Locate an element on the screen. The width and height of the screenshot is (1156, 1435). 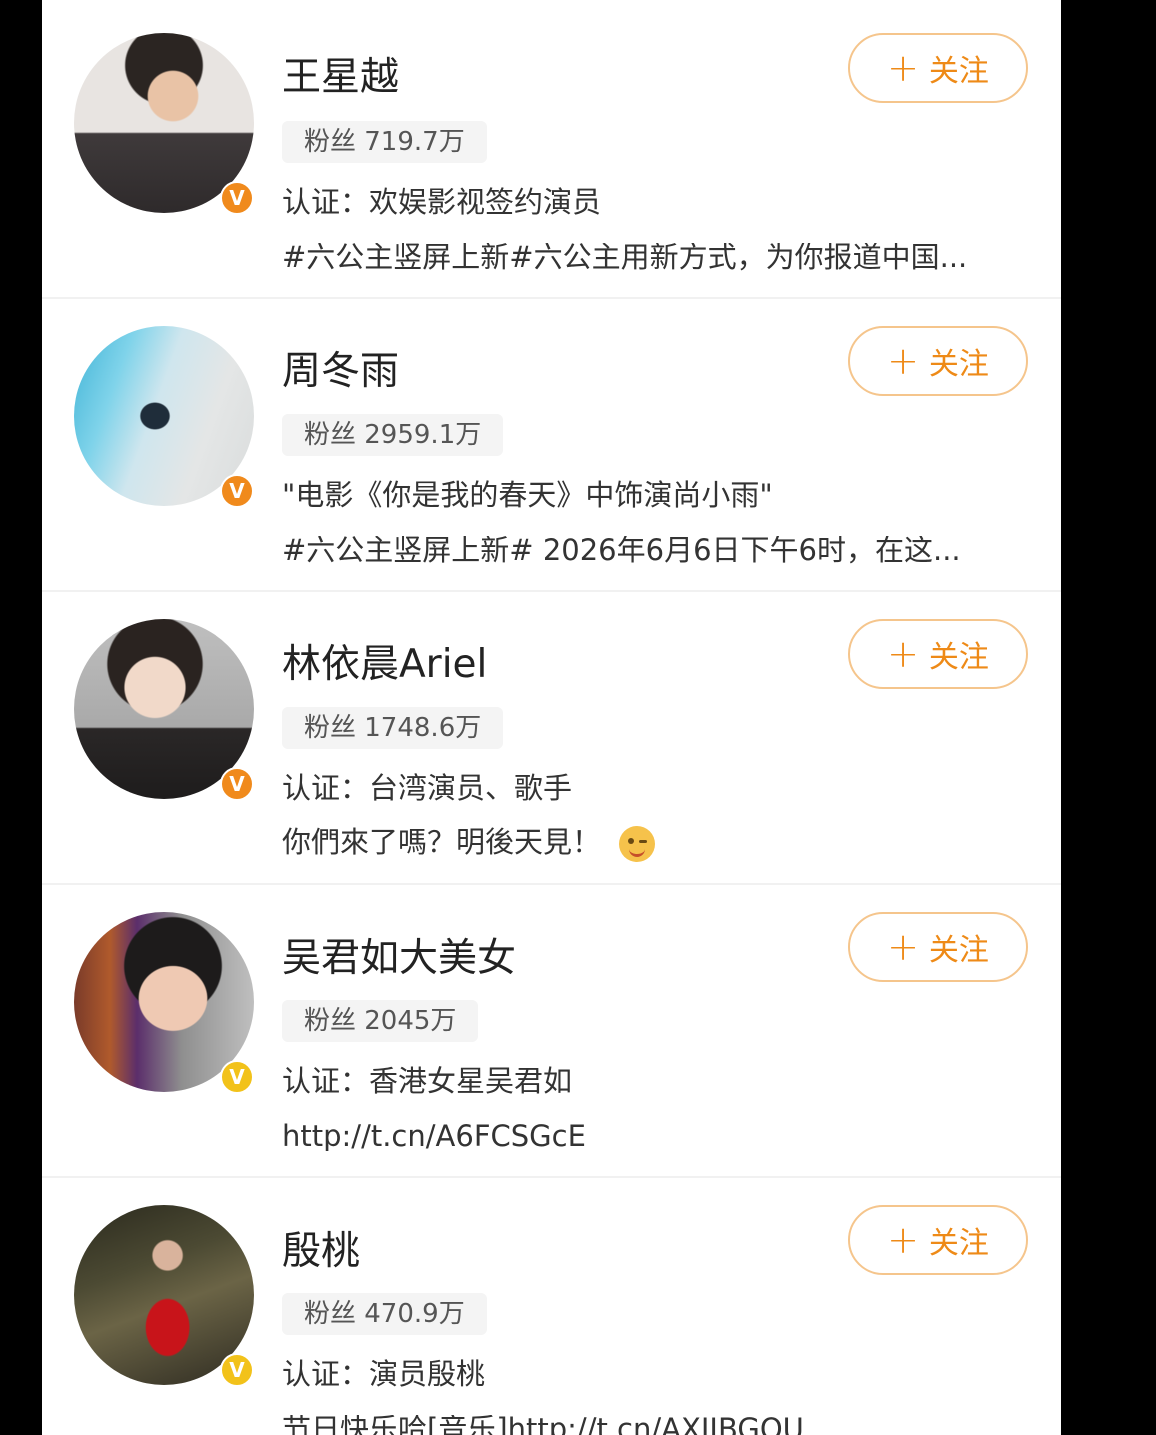
verification-text: "电影《你是我的春天》中饰演尚小雨" is located at coordinates (527, 495).